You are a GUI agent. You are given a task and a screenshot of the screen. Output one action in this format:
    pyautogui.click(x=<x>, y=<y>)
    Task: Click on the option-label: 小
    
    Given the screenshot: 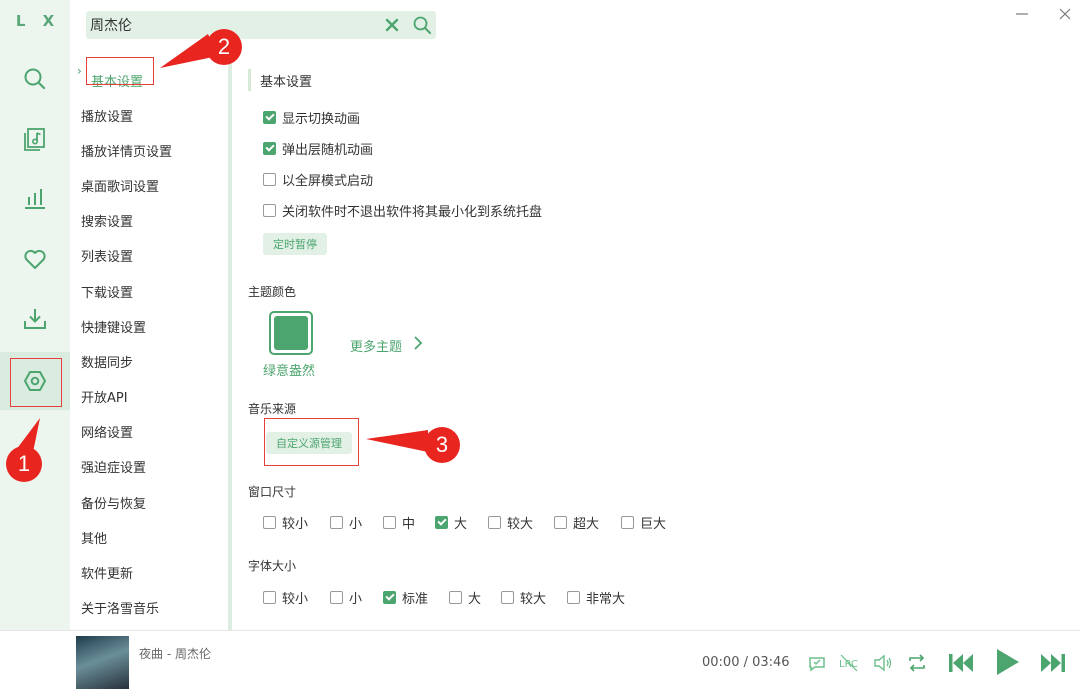 What is the action you would take?
    pyautogui.click(x=356, y=524)
    